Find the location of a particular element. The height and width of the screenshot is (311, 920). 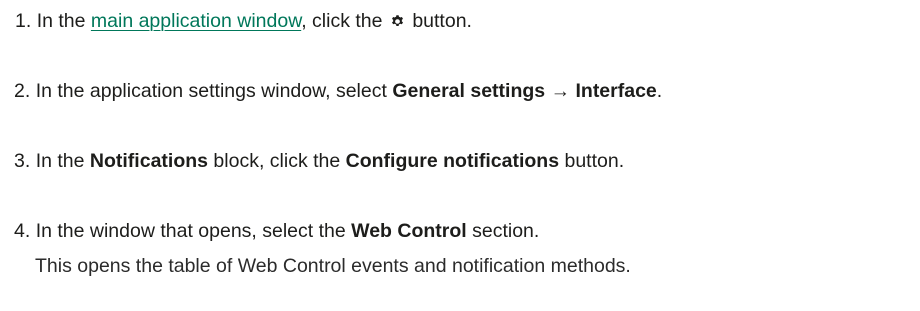

step-number: 3. is located at coordinates (22, 161).